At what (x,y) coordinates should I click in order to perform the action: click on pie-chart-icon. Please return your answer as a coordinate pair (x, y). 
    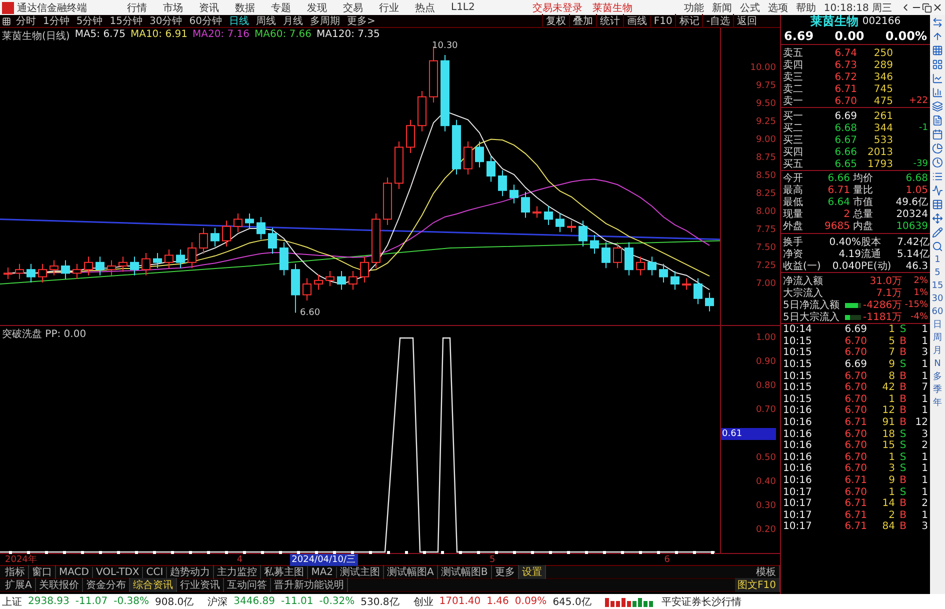
    Looking at the image, I should click on (937, 148).